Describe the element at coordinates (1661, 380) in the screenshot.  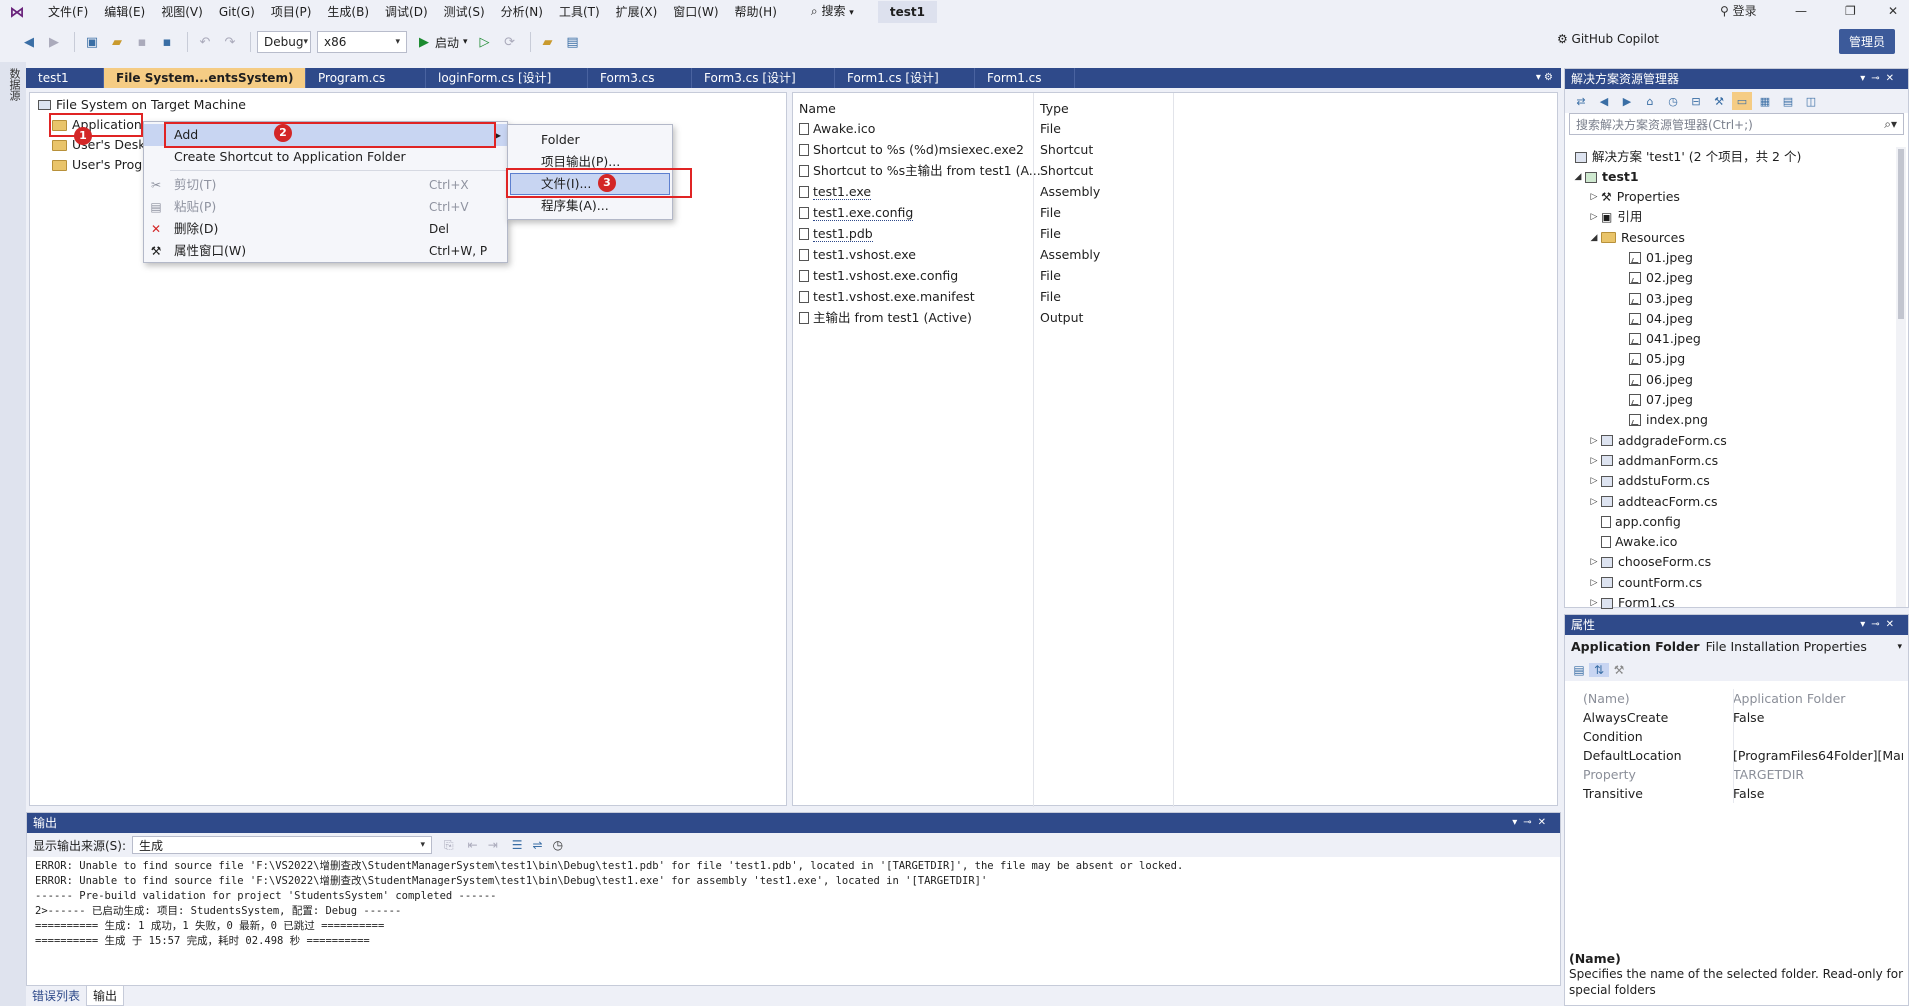
I see `solution-node: 06.jpeg` at that location.